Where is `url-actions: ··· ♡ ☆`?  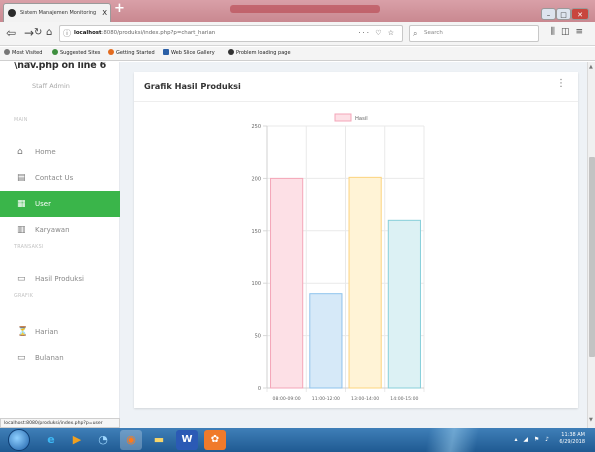
url-actions: ··· ♡ ☆ is located at coordinates (377, 33).